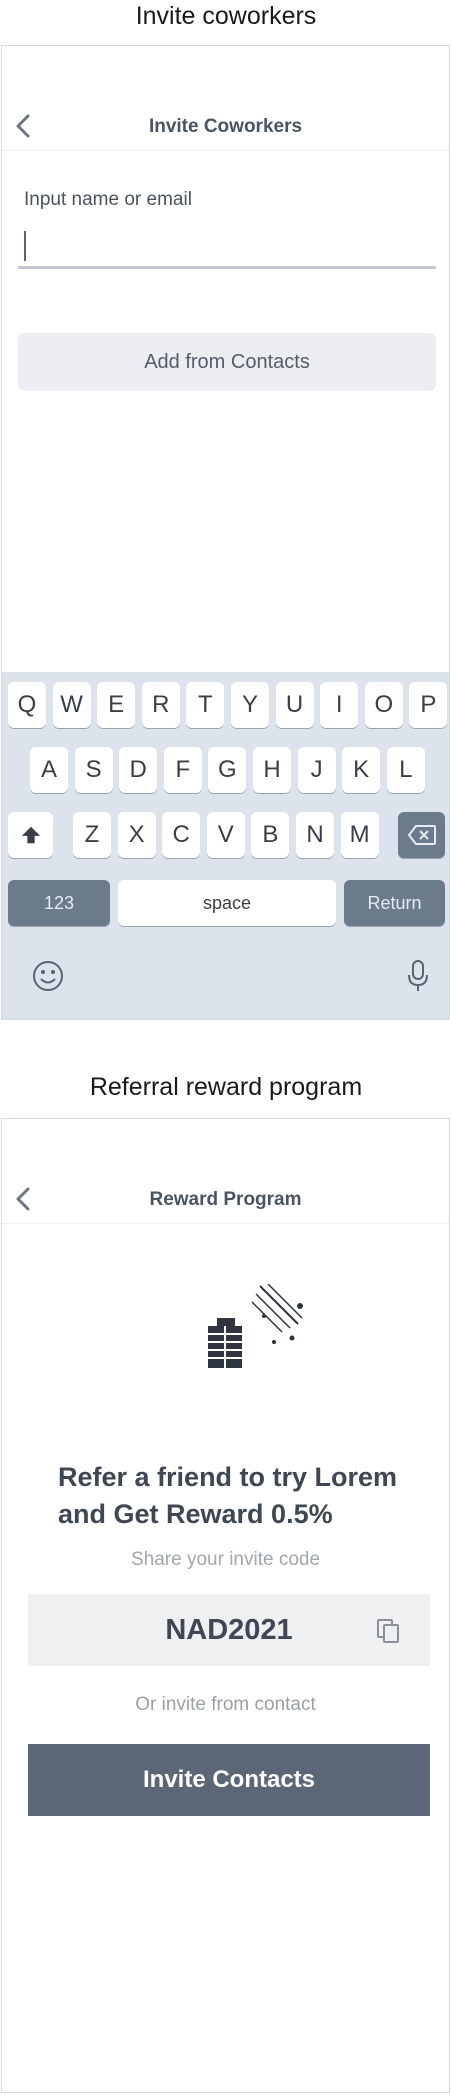 This screenshot has width=452, height=2096. What do you see at coordinates (108, 199) in the screenshot?
I see `name-email-label: Input name or email` at bounding box center [108, 199].